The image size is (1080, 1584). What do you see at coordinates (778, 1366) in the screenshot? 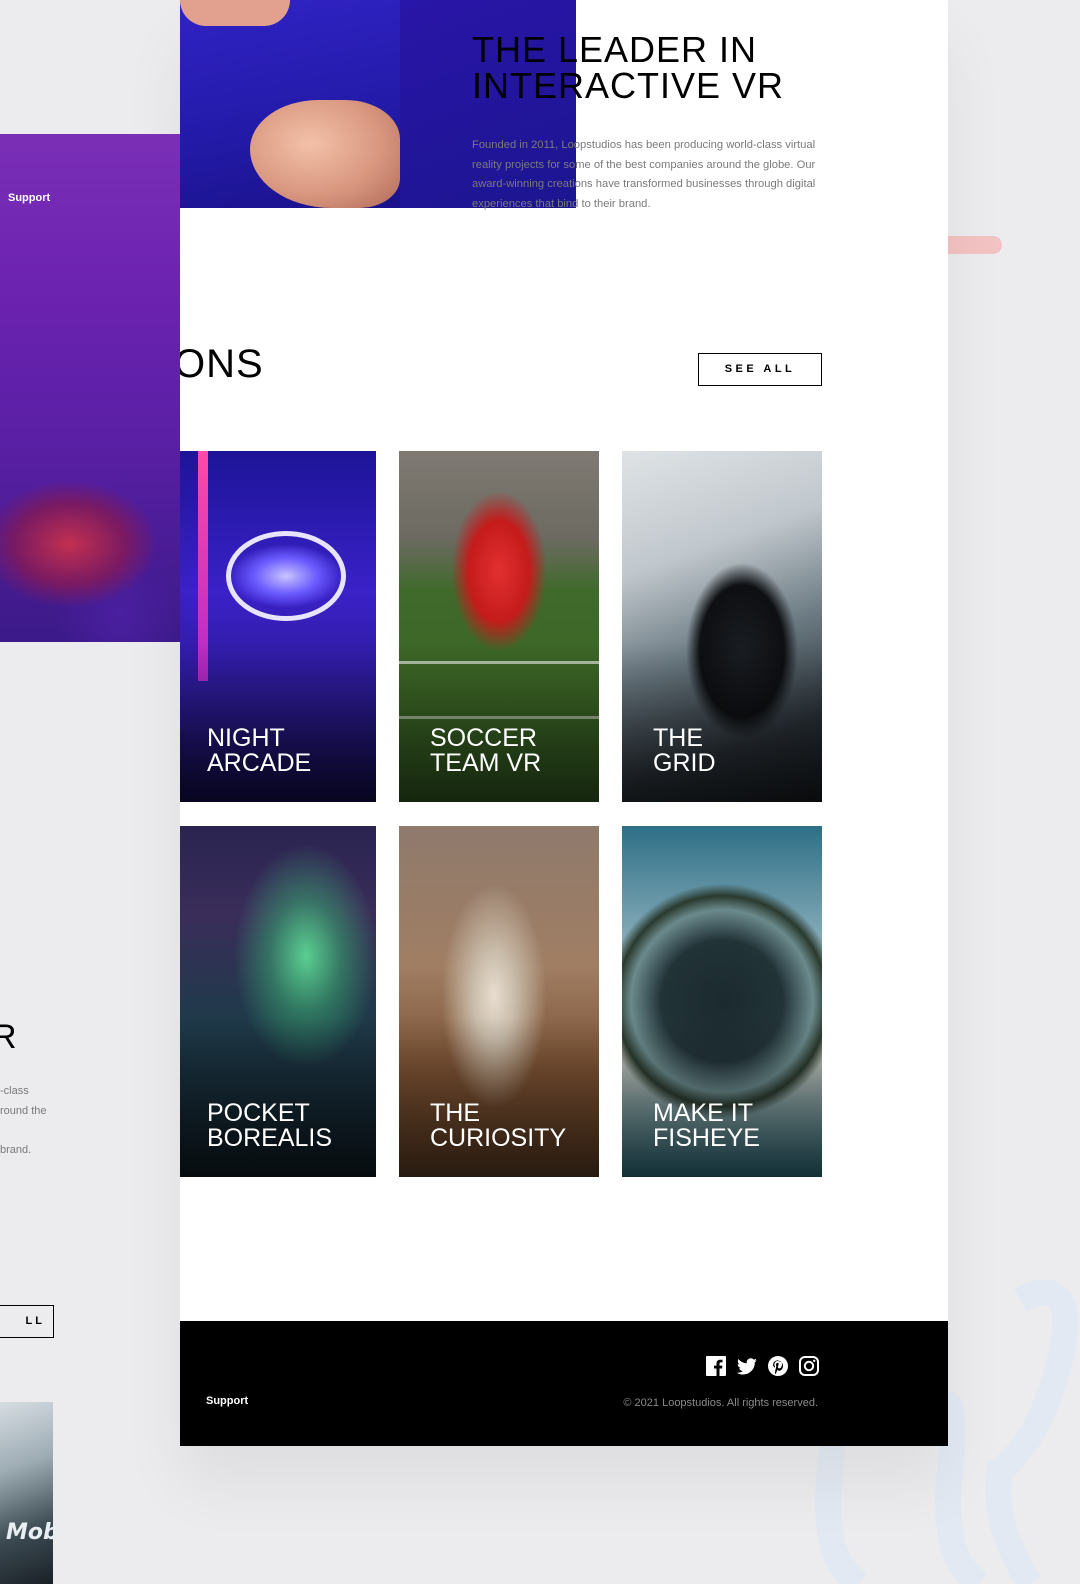
I see `pinterest-icon` at bounding box center [778, 1366].